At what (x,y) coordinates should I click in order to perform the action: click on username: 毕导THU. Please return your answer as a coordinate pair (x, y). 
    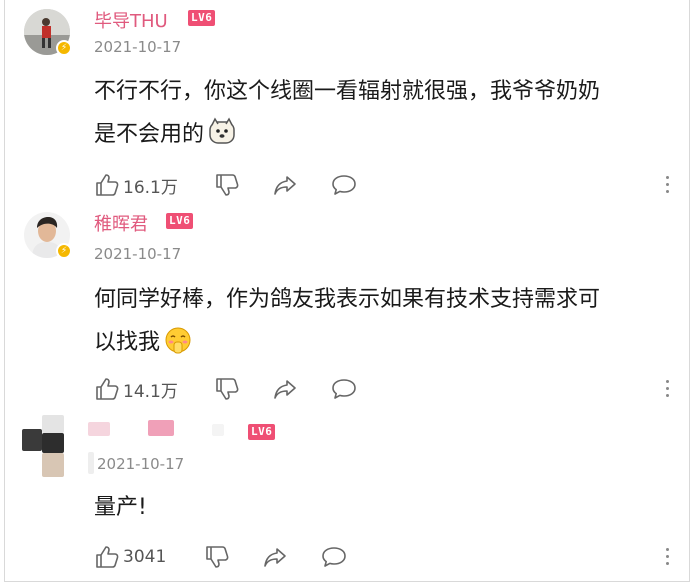
    Looking at the image, I should click on (131, 20).